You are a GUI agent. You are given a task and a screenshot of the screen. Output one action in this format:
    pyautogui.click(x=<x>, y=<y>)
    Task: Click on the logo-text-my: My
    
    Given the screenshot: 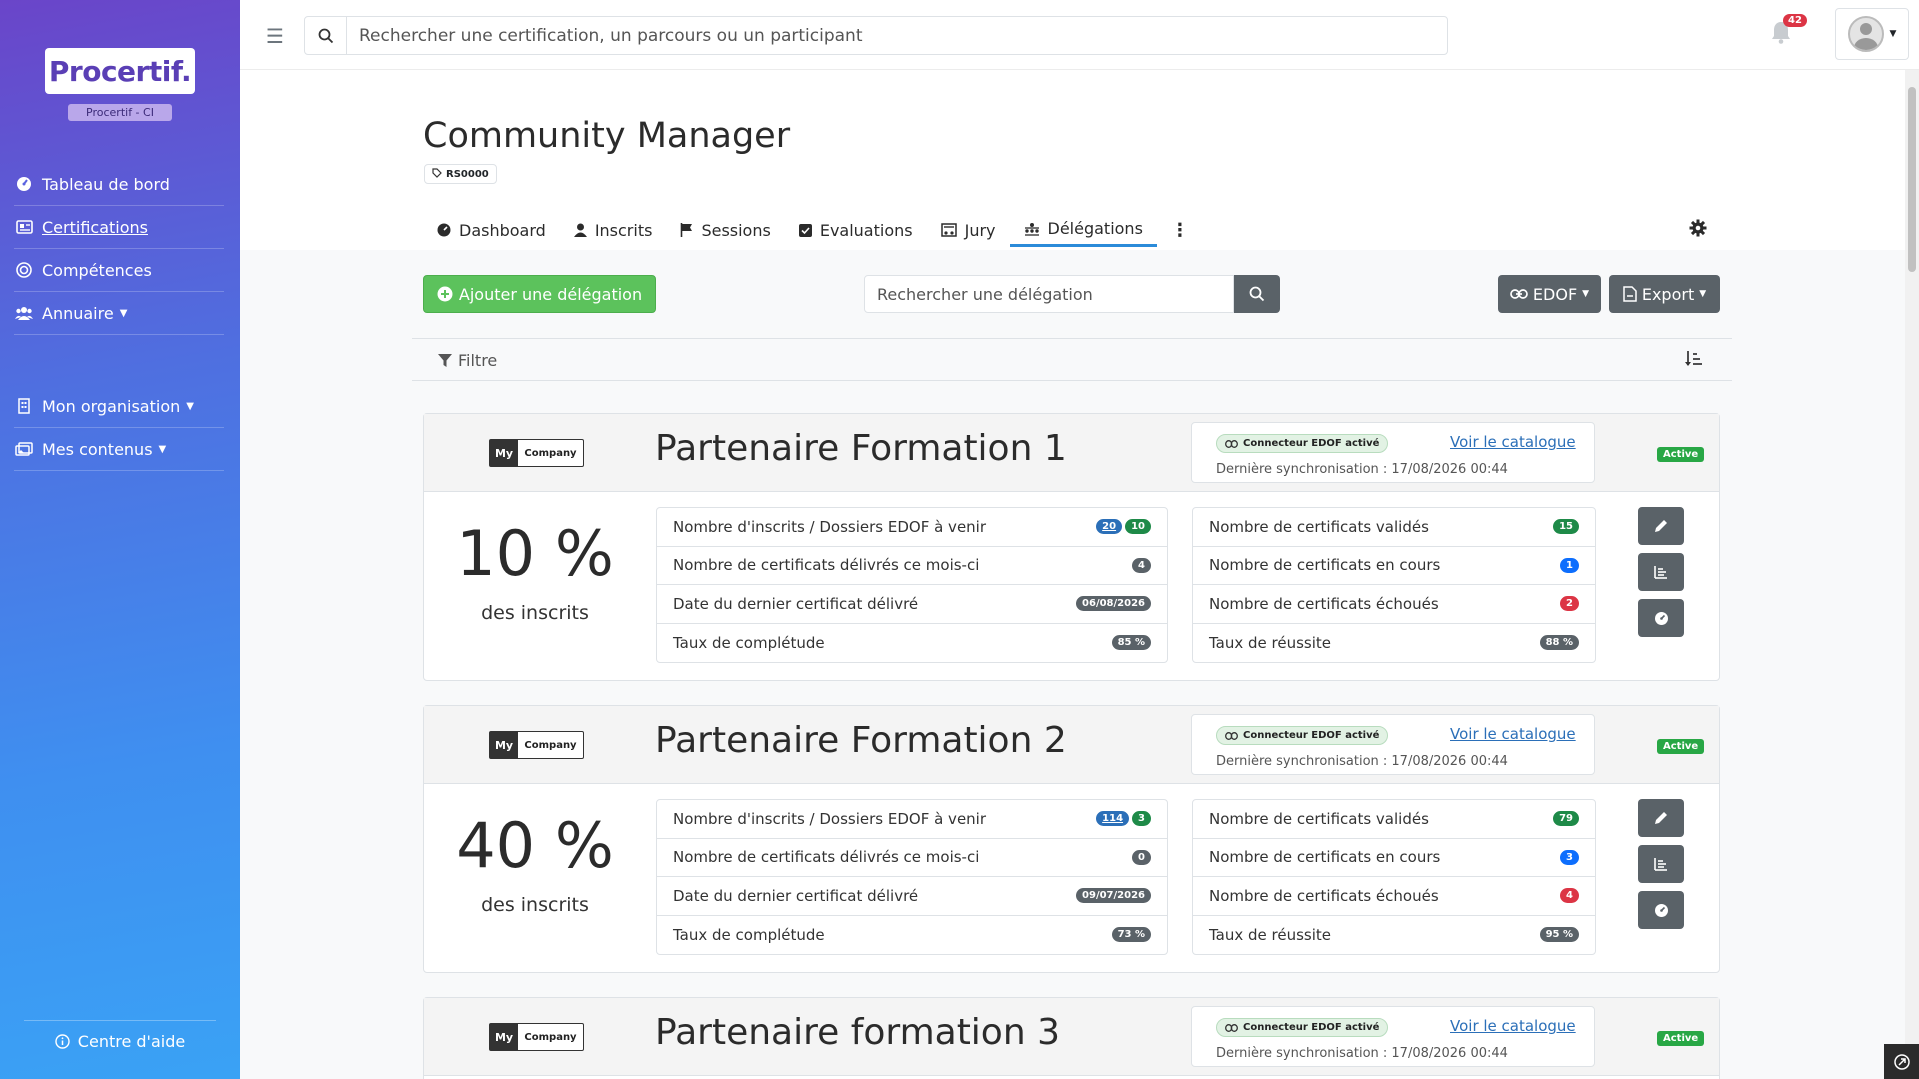 What is the action you would take?
    pyautogui.click(x=504, y=1037)
    